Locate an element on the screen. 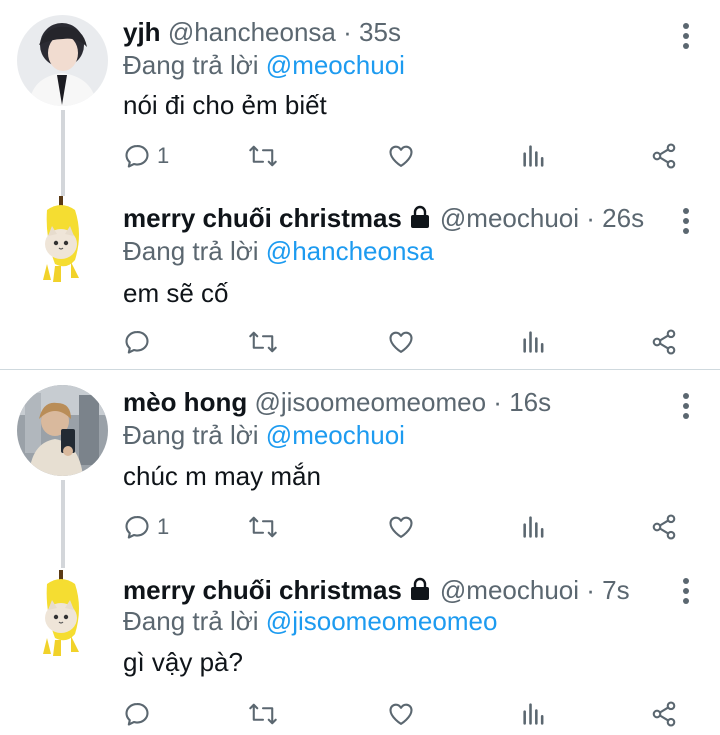 The image size is (720, 735). mention-link: @hancheonsa is located at coordinates (350, 251).